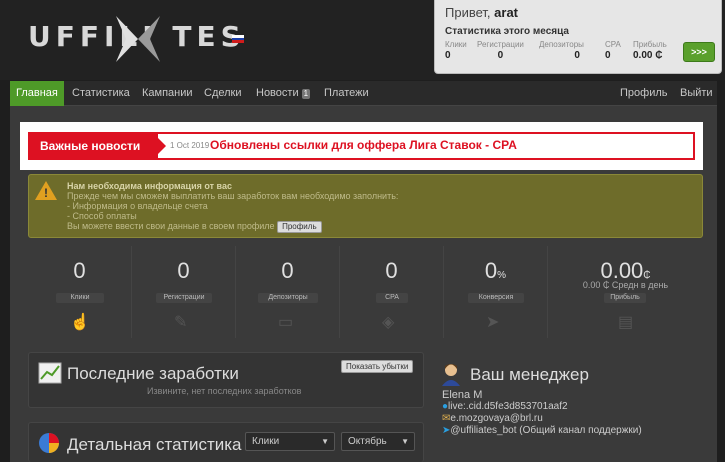 The image size is (725, 462). Describe the element at coordinates (613, 50) in the screenshot. I see `month-stat-cpa: CPA 0` at that location.